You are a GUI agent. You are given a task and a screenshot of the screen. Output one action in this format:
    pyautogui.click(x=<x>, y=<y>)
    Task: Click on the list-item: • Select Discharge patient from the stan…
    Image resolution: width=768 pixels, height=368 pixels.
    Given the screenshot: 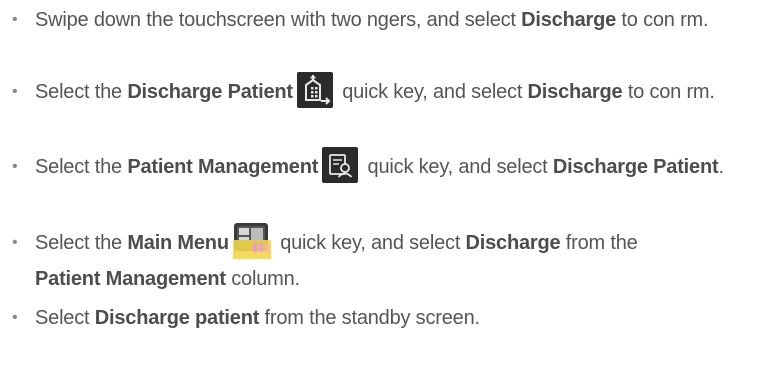 What is the action you would take?
    pyautogui.click(x=384, y=318)
    